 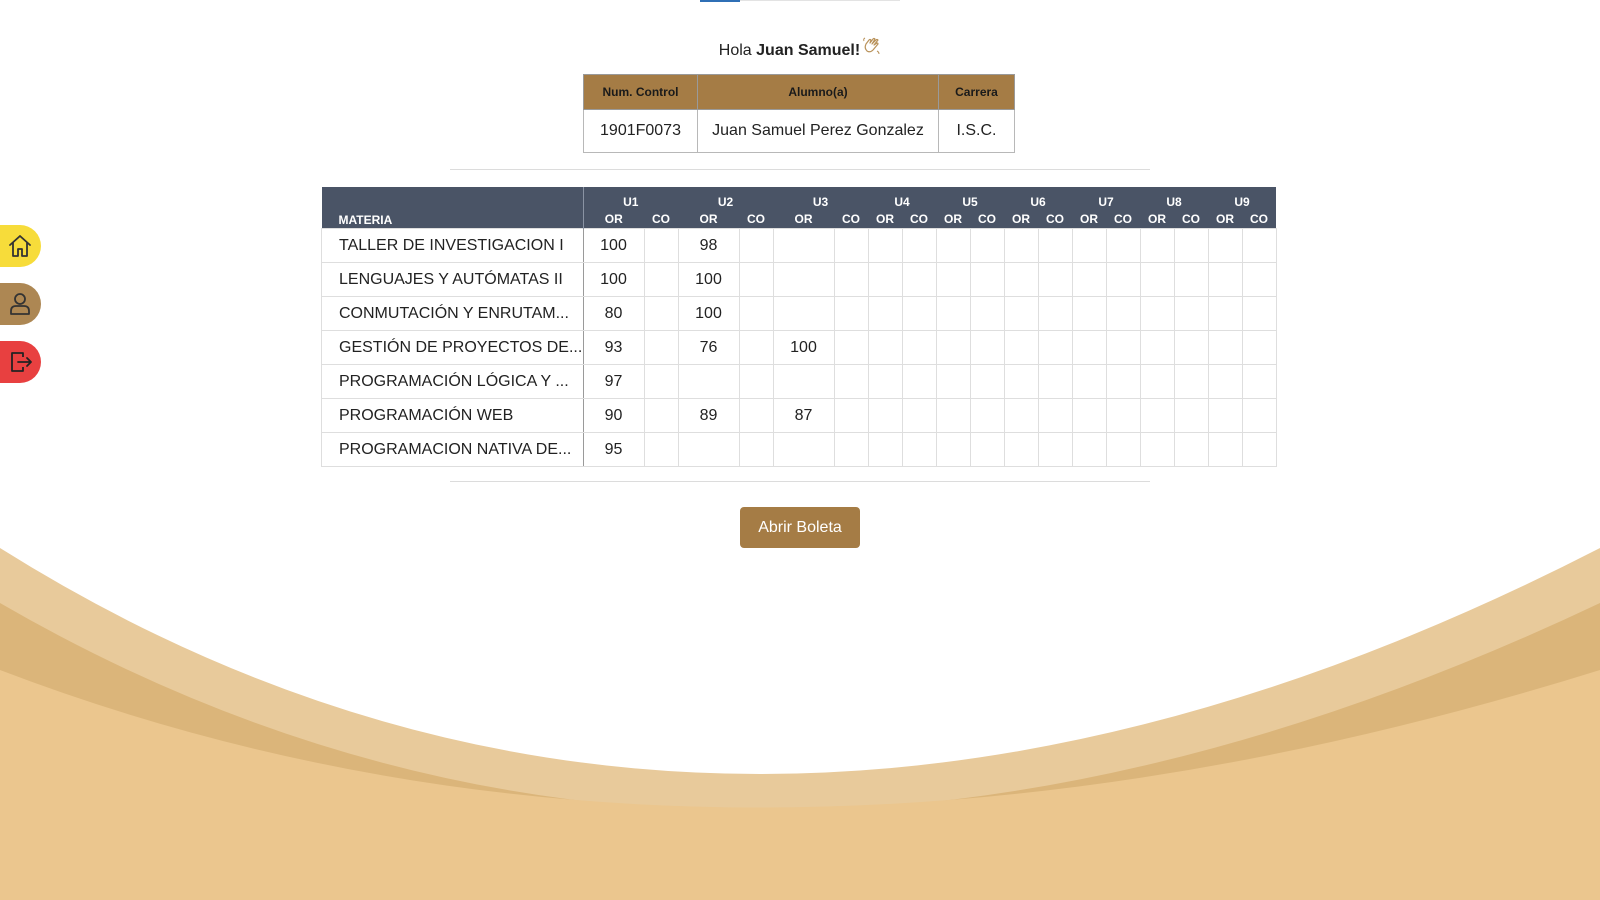 I want to click on grade-row: TALLER DE INVESTIGACION I 100 98, so click(x=799, y=245).